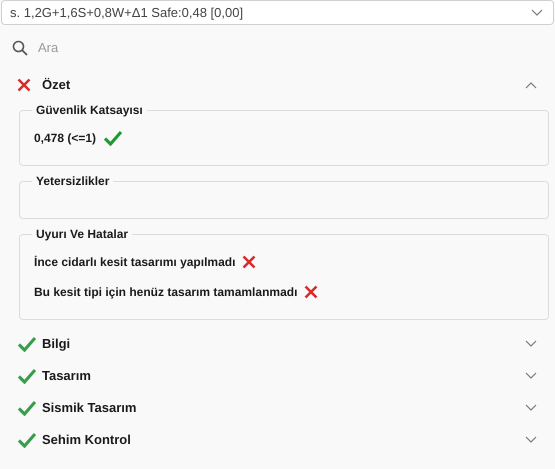 The width and height of the screenshot is (555, 469). Describe the element at coordinates (277, 12) in the screenshot. I see `combo-box: s. 1,2G+1,6S+0,8W+Δ1 Safe:0,48 [0,00]` at that location.